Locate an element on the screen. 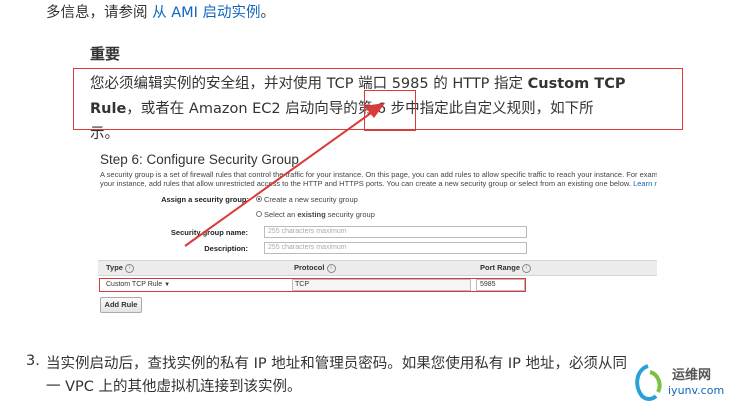 The image size is (738, 408). watermark-domain: iyunv.com is located at coordinates (696, 390).